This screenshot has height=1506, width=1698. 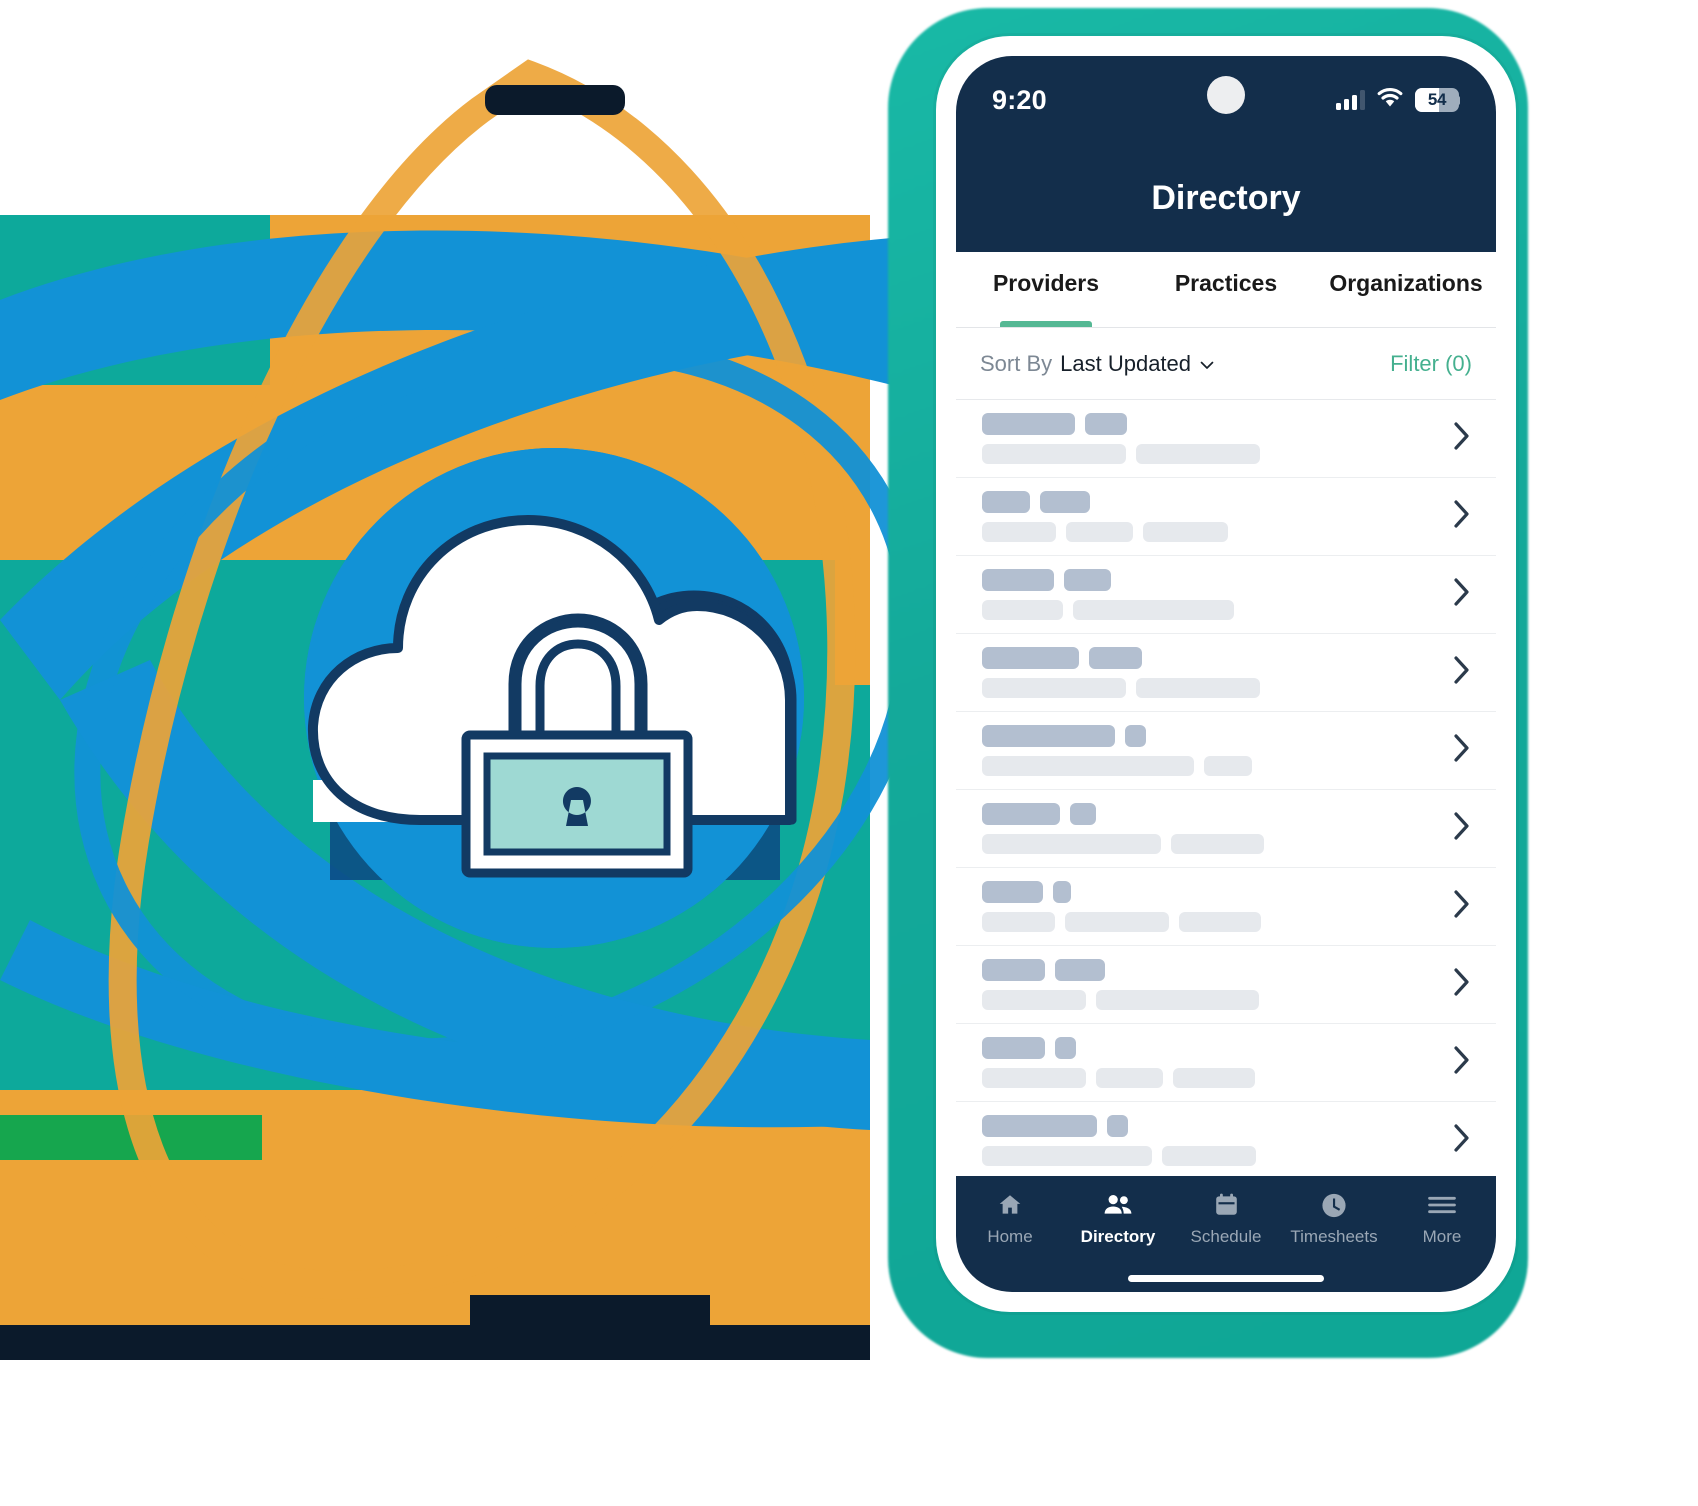 I want to click on nav-item-schedule-label: Schedule, so click(x=1226, y=1236).